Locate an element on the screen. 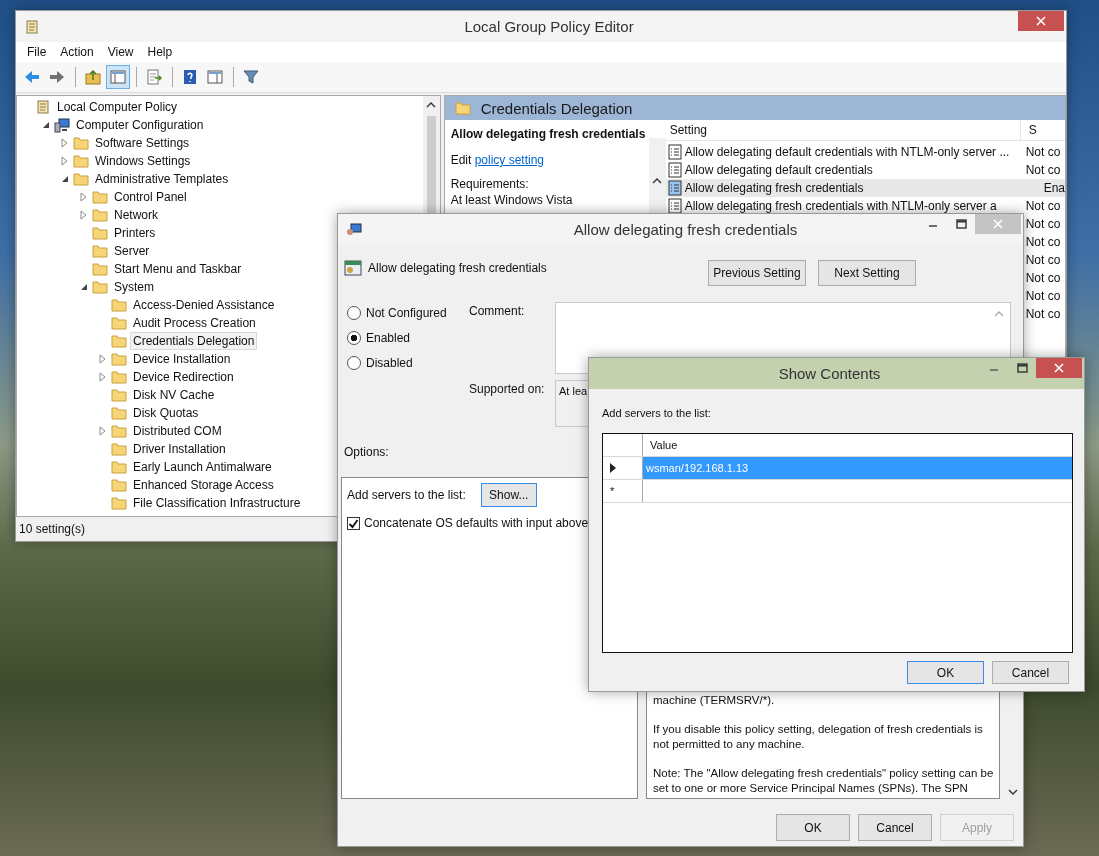 This screenshot has width=1099, height=856. window-title: Allow delegating fresh credentials is located at coordinates (685, 229).